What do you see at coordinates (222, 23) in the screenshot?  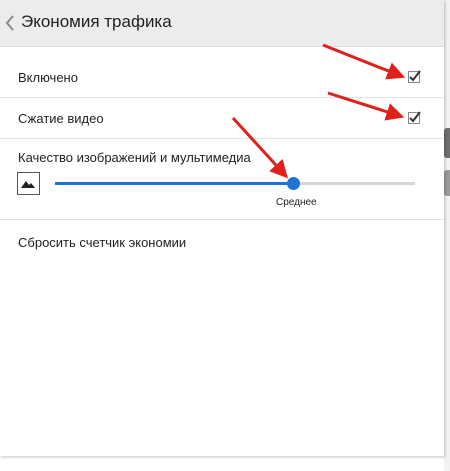 I see `header-bar: Экономия трафика` at bounding box center [222, 23].